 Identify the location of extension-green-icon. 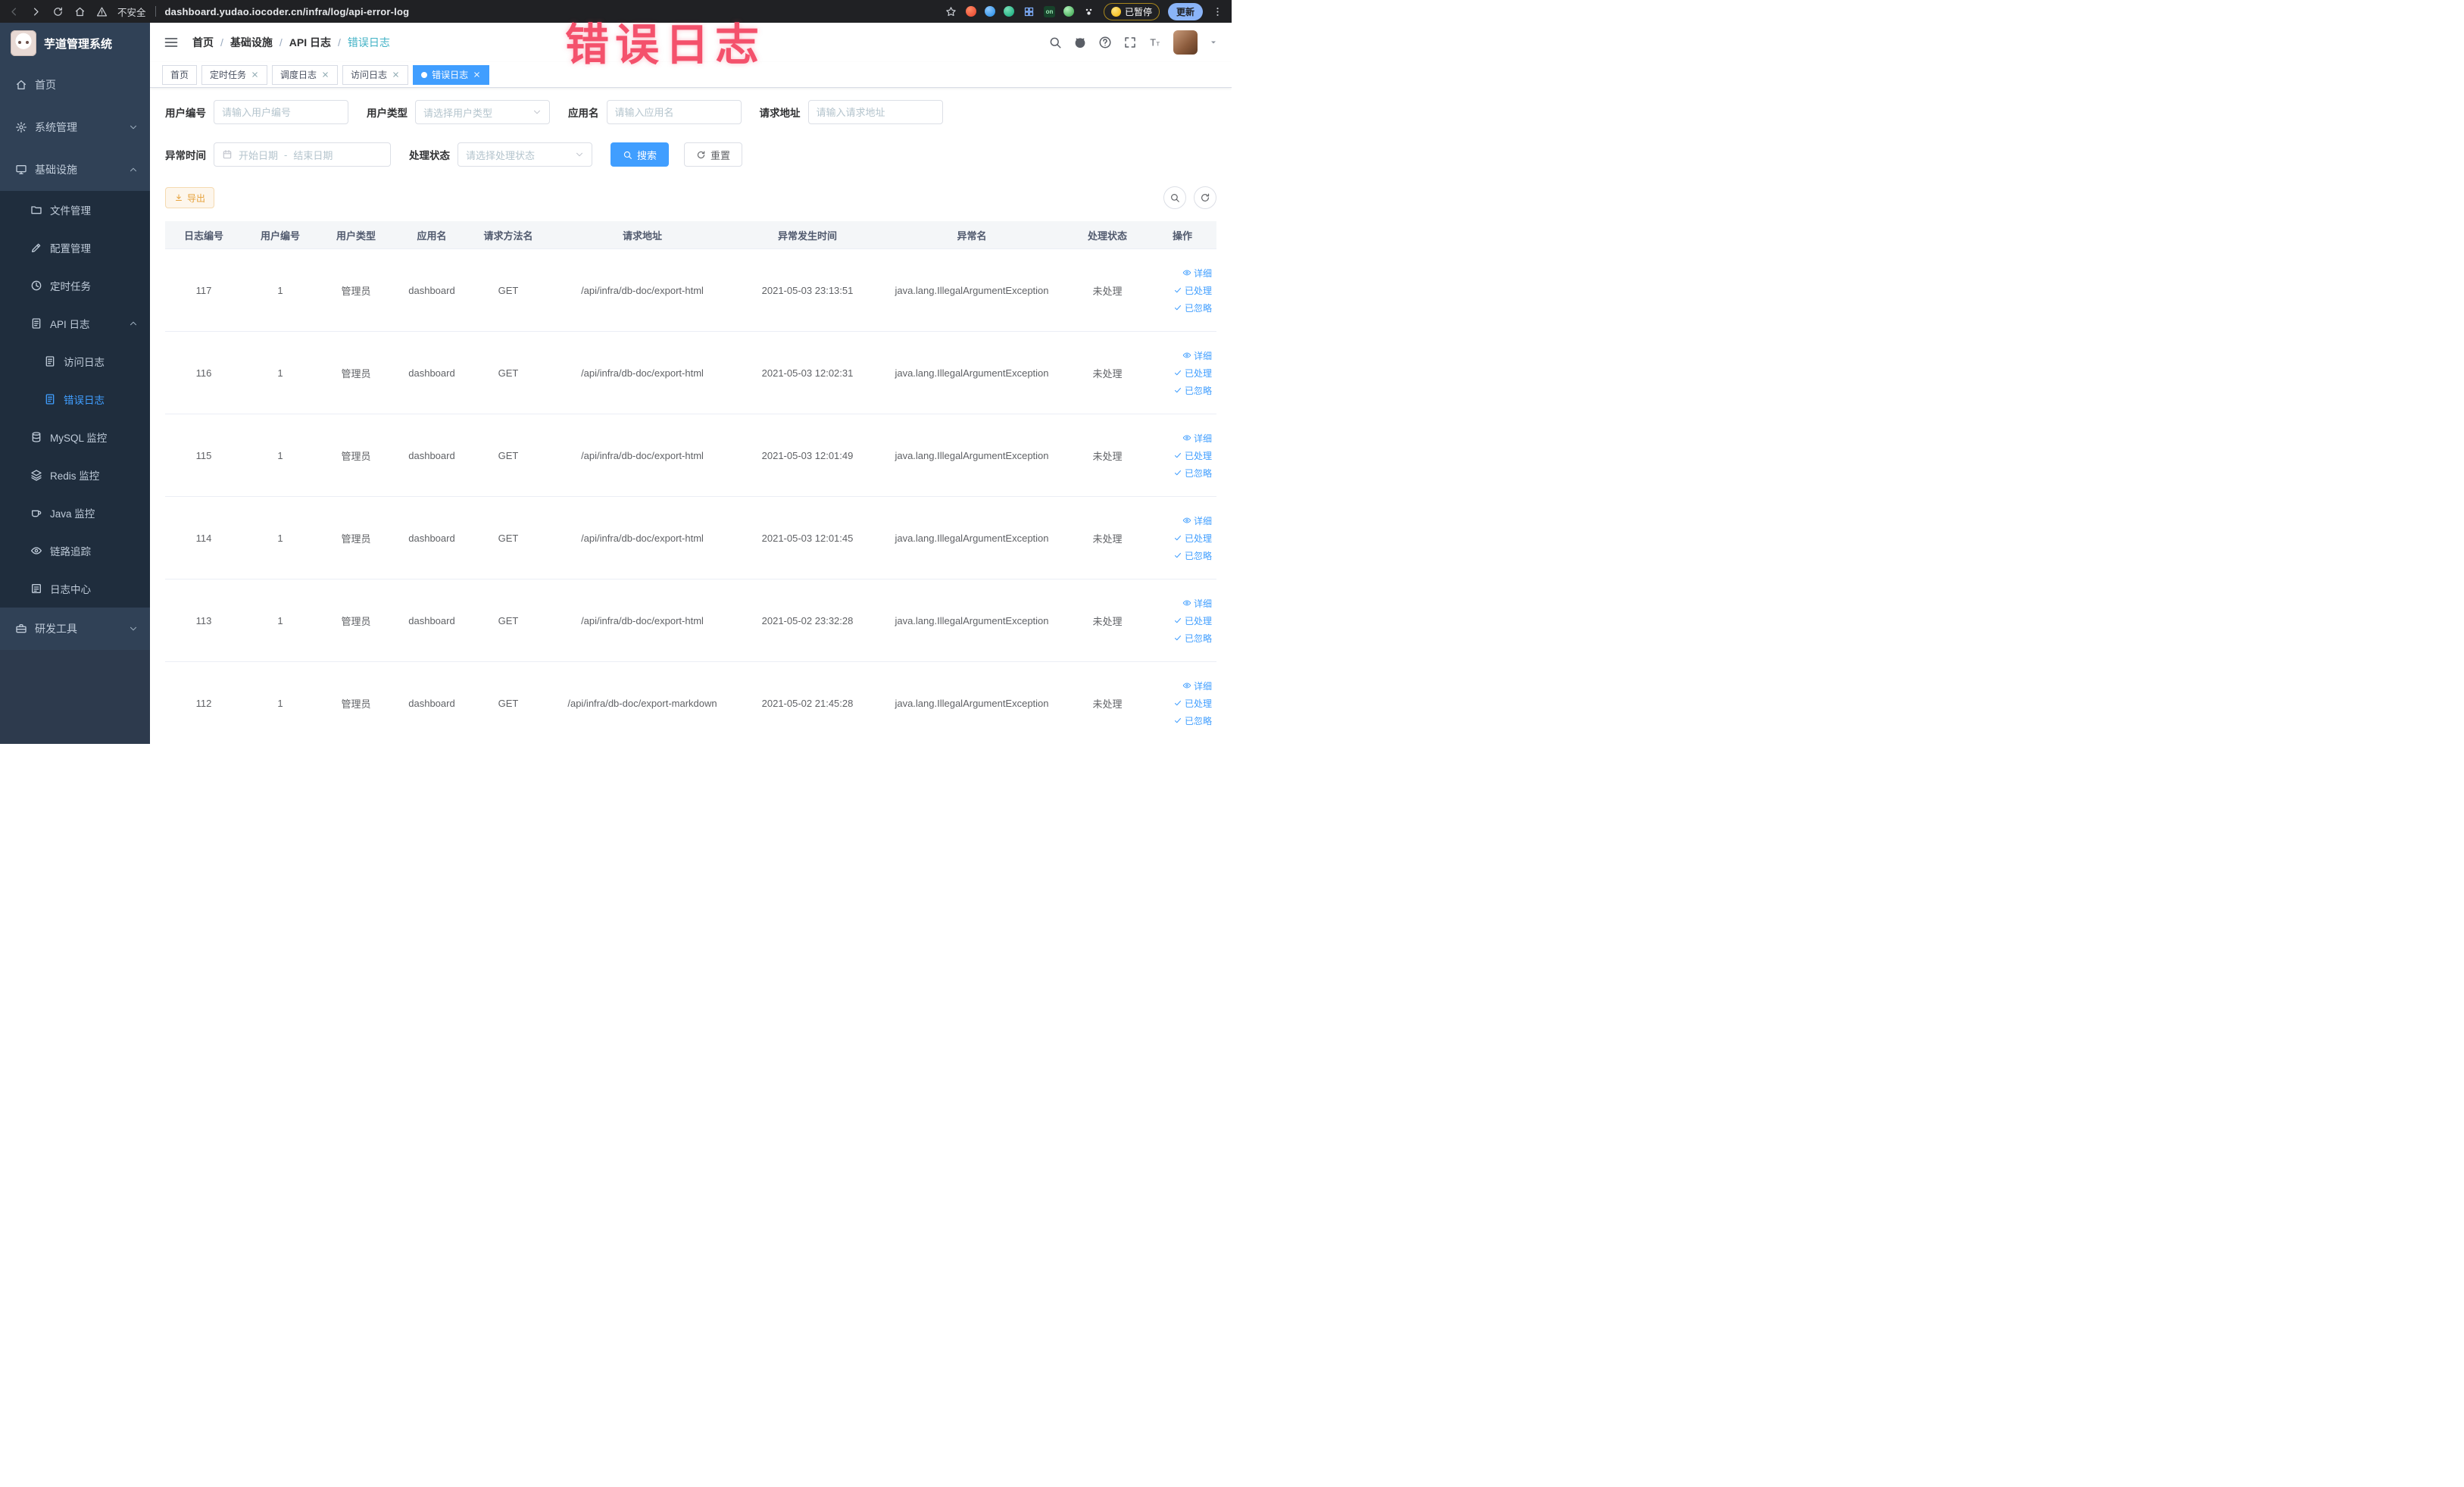
(1008, 11).